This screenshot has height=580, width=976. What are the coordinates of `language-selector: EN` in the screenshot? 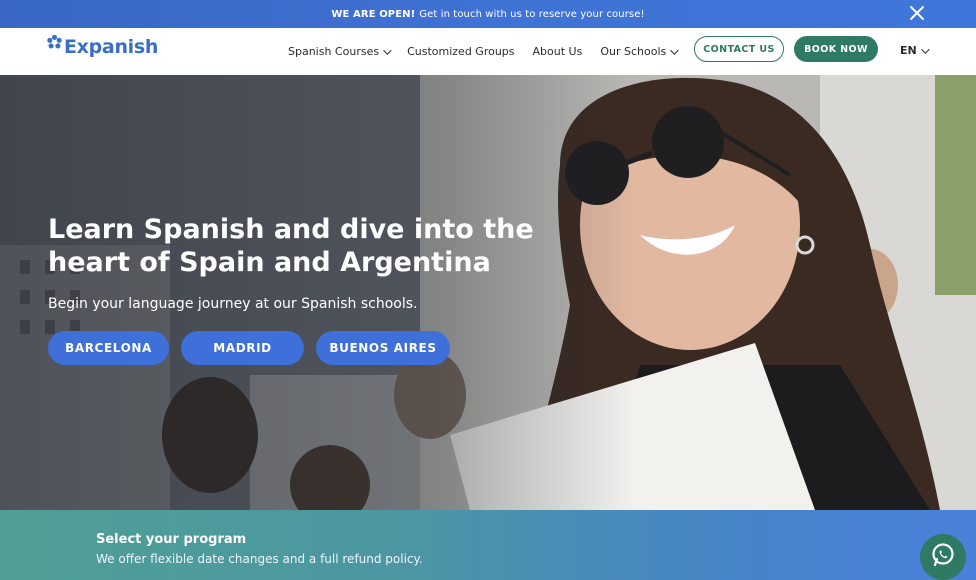 It's located at (915, 50).